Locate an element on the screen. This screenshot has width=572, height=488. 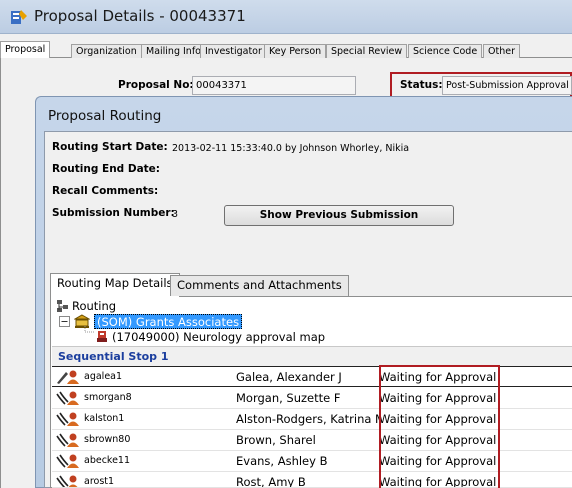
routing-dialog-title: Proposal Routing is located at coordinates (105, 116).